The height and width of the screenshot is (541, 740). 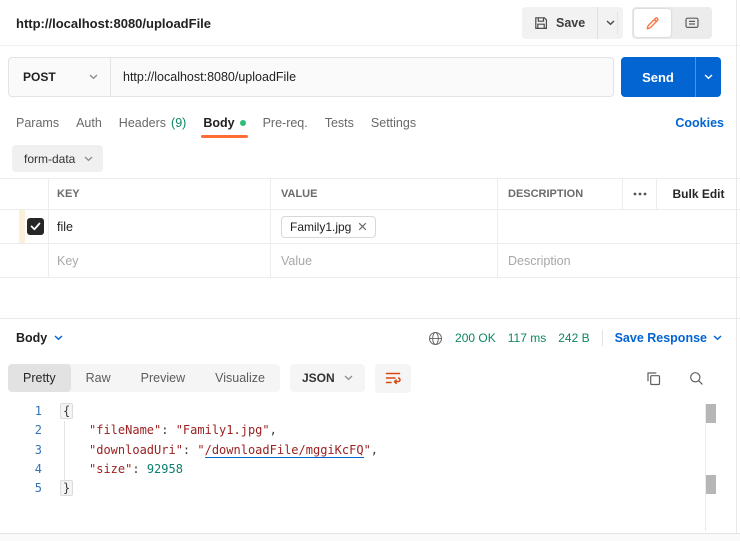 I want to click on bottom-edge-bar, so click(x=370, y=537).